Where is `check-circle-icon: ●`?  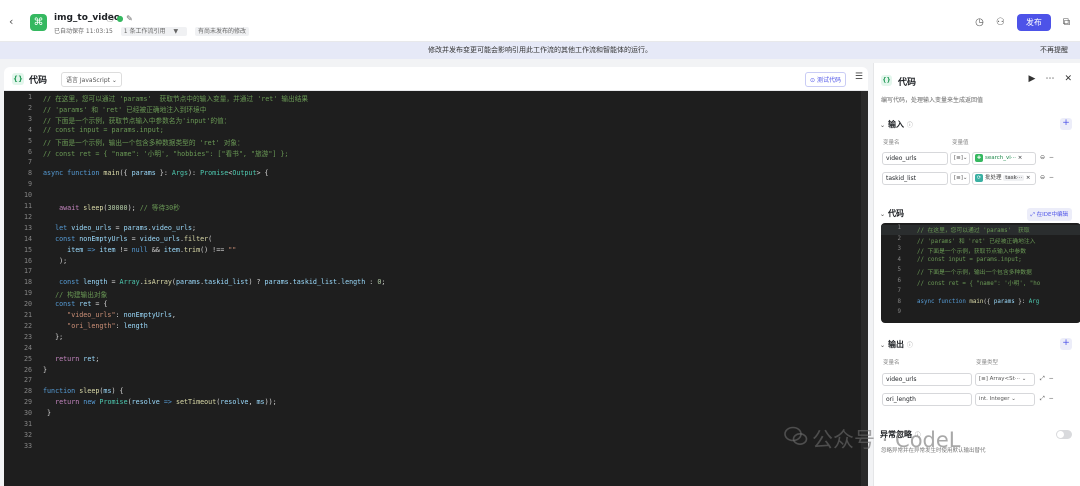 check-circle-icon: ● is located at coordinates (120, 18).